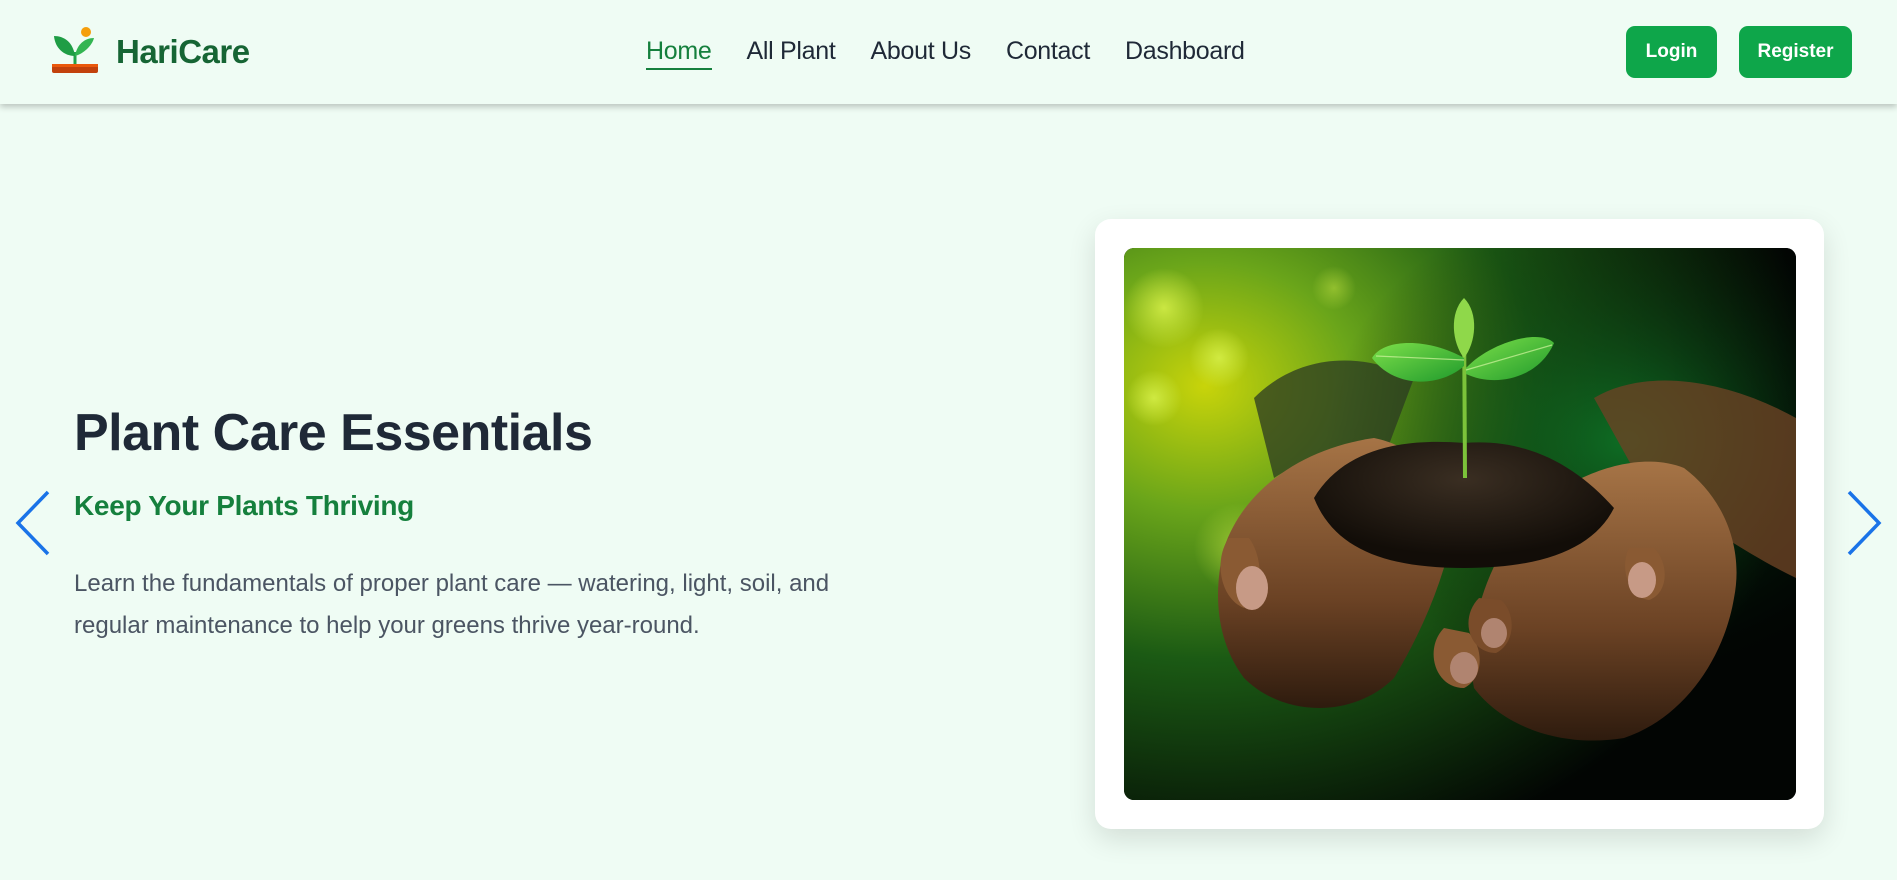 The height and width of the screenshot is (880, 1897). I want to click on carousel-prev-button, so click(34, 523).